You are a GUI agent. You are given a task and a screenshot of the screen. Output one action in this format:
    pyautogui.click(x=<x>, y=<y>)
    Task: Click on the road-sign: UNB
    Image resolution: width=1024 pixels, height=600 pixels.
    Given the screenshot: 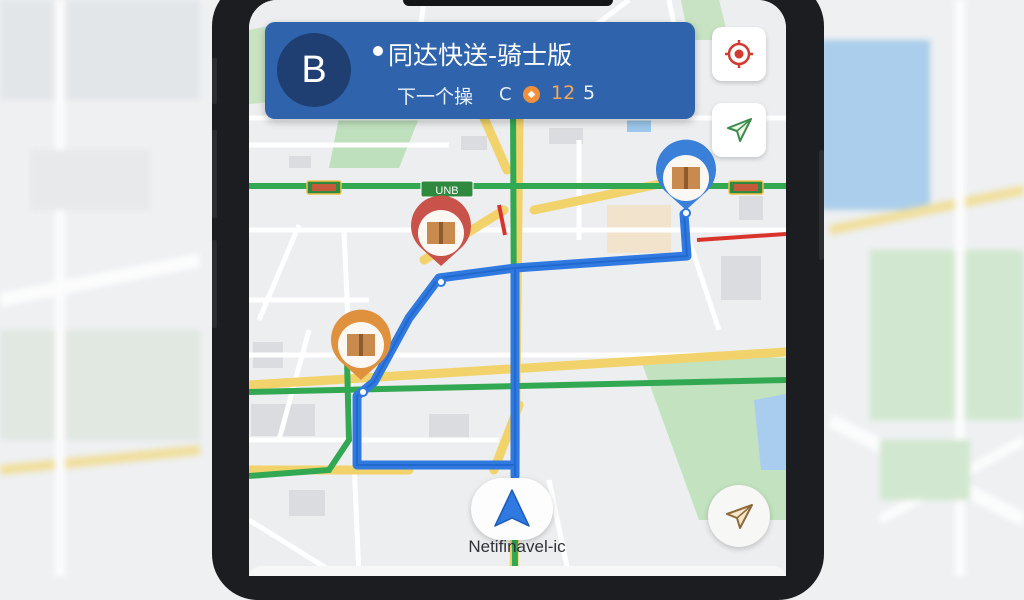 What is the action you would take?
    pyautogui.click(x=447, y=189)
    